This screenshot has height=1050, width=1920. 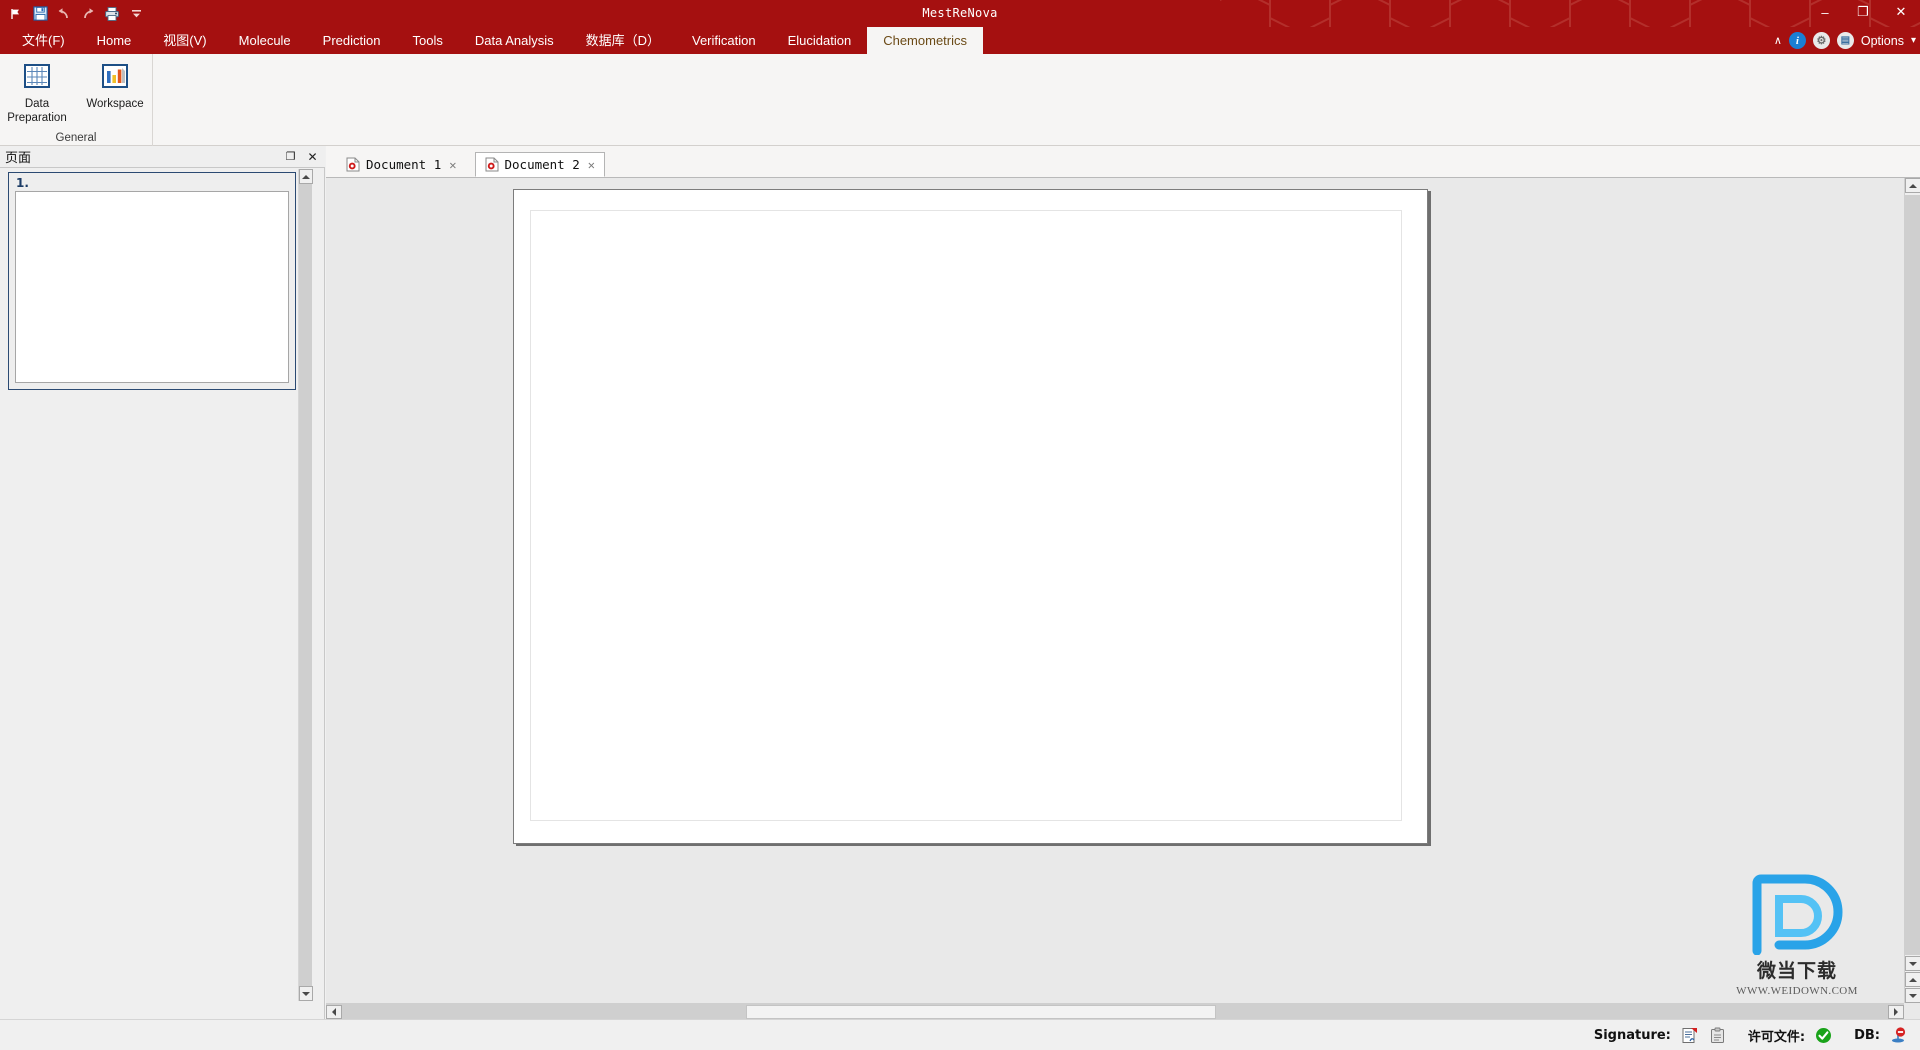 I want to click on document-tab-1-label: Document 1, so click(x=404, y=164).